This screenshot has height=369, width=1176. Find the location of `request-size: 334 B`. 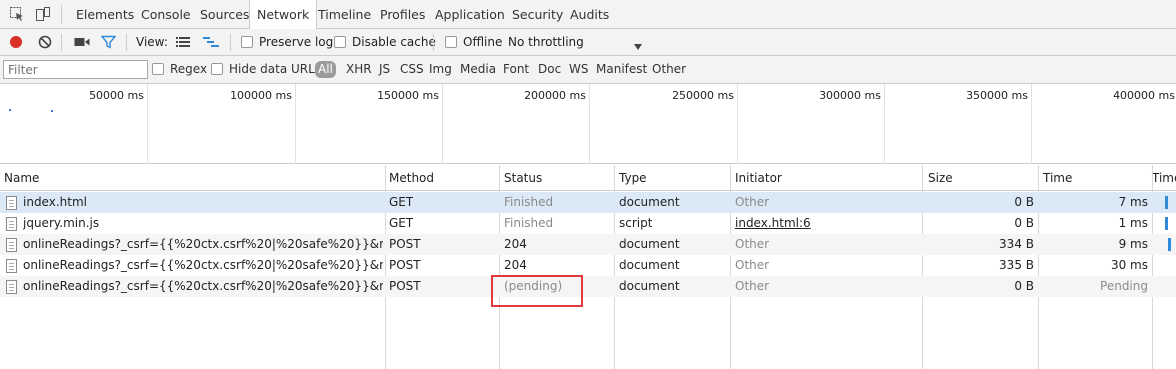

request-size: 334 B is located at coordinates (1016, 244).